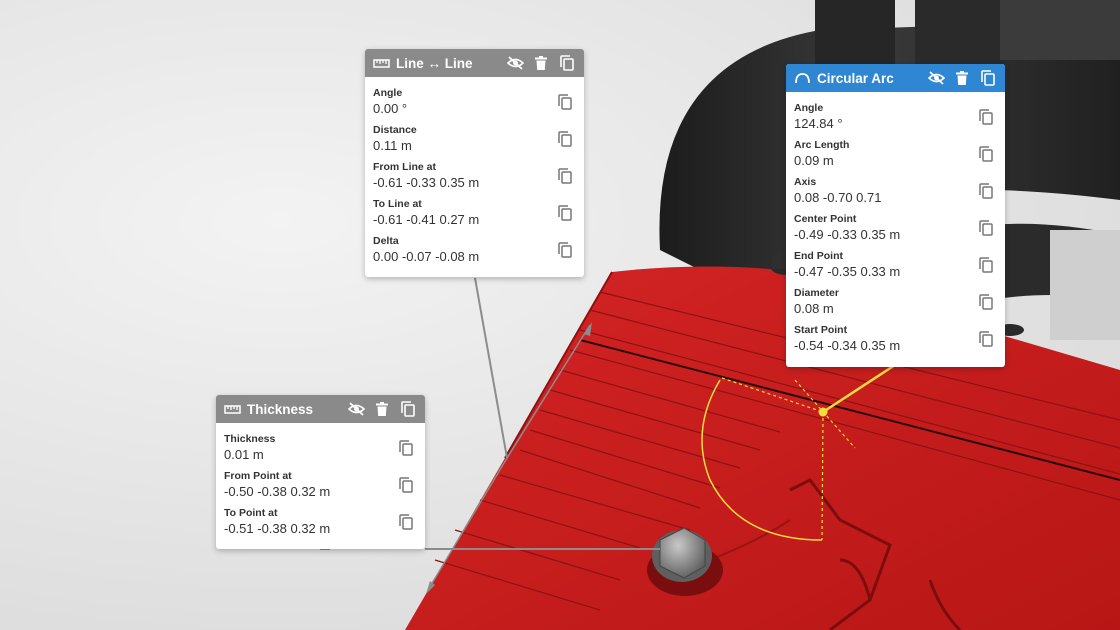 The image size is (1120, 630). What do you see at coordinates (320, 447) in the screenshot?
I see `list-item: Thickness 0.01 m` at bounding box center [320, 447].